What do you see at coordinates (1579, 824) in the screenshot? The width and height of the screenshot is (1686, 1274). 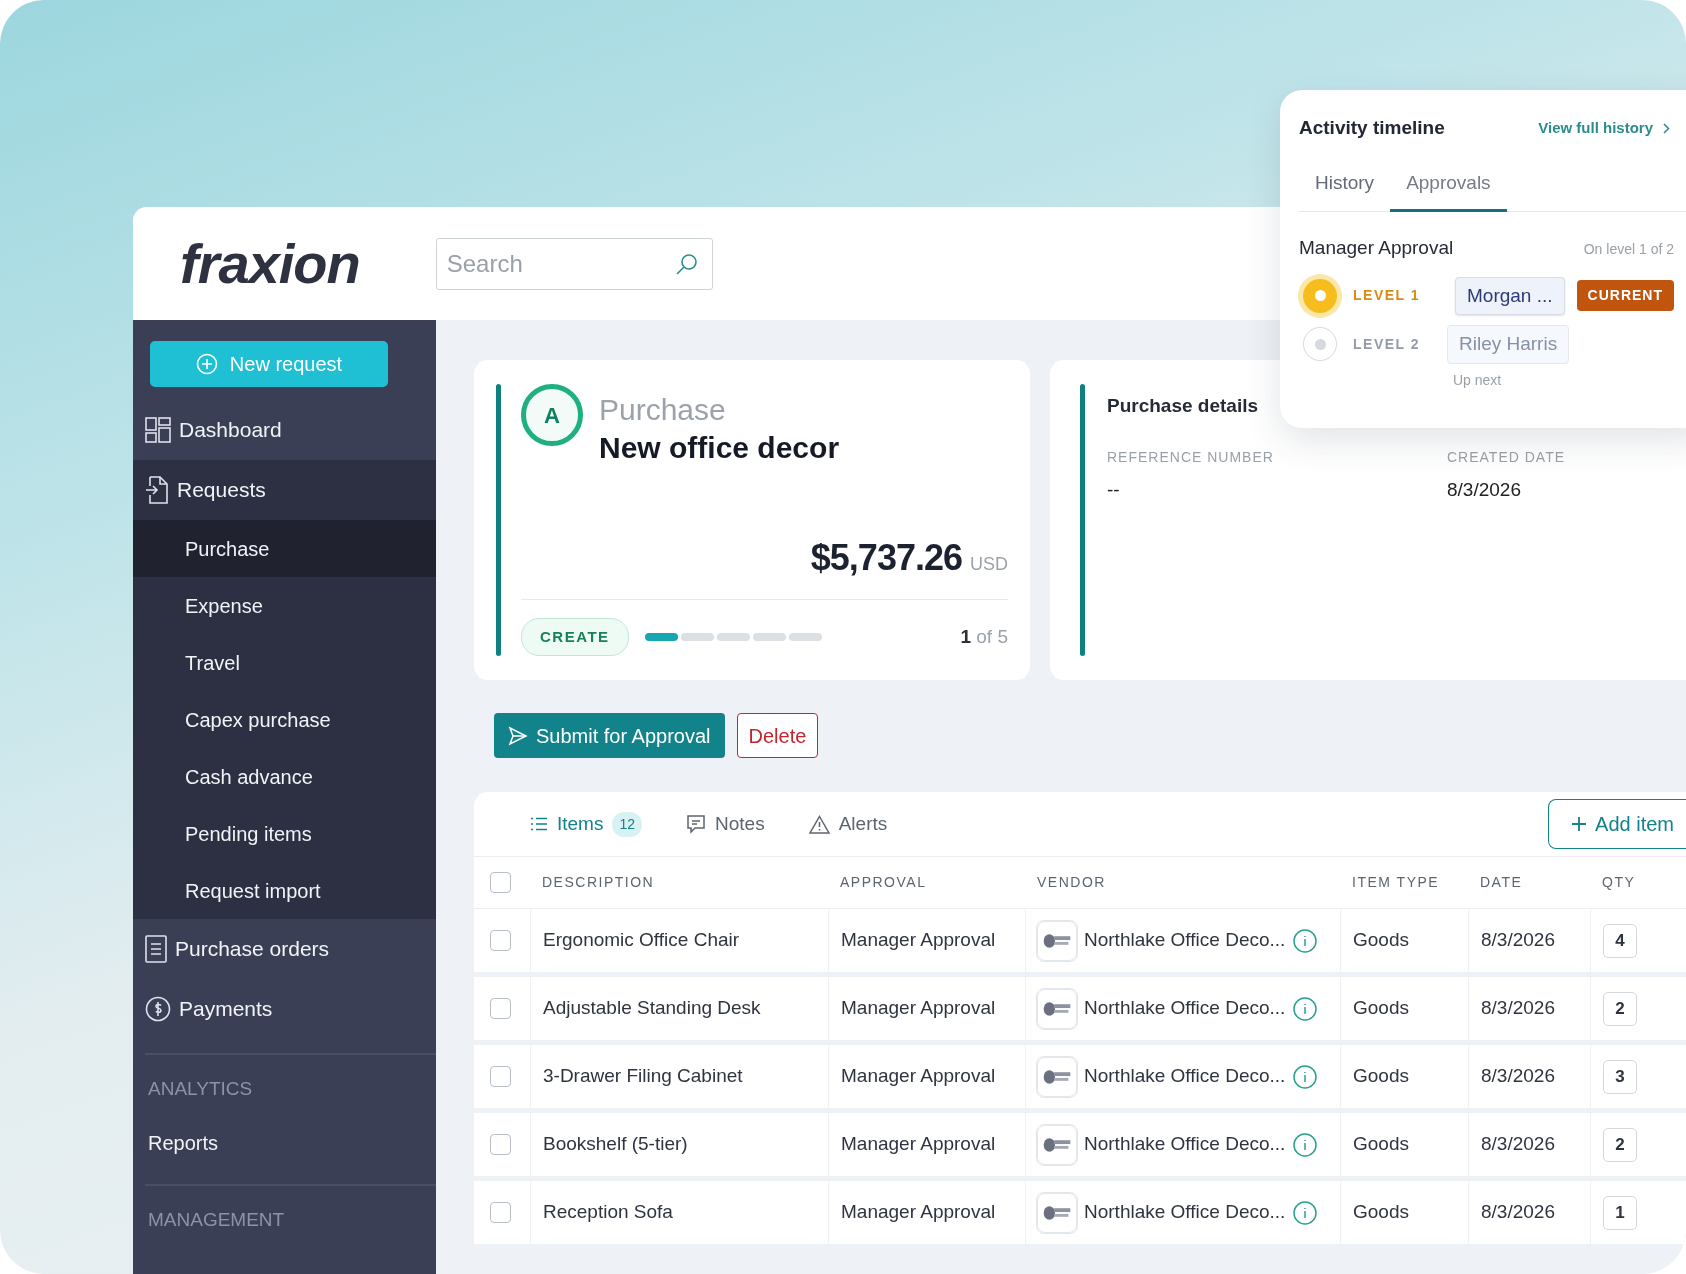 I see `plus-icon` at bounding box center [1579, 824].